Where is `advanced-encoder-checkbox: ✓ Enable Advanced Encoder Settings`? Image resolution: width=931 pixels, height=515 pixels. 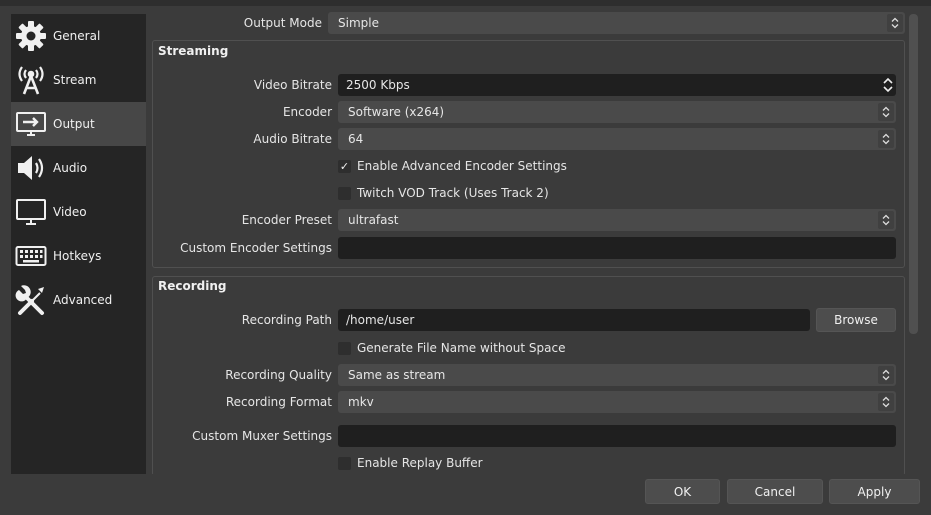
advanced-encoder-checkbox: ✓ Enable Advanced Encoder Settings is located at coordinates (452, 166).